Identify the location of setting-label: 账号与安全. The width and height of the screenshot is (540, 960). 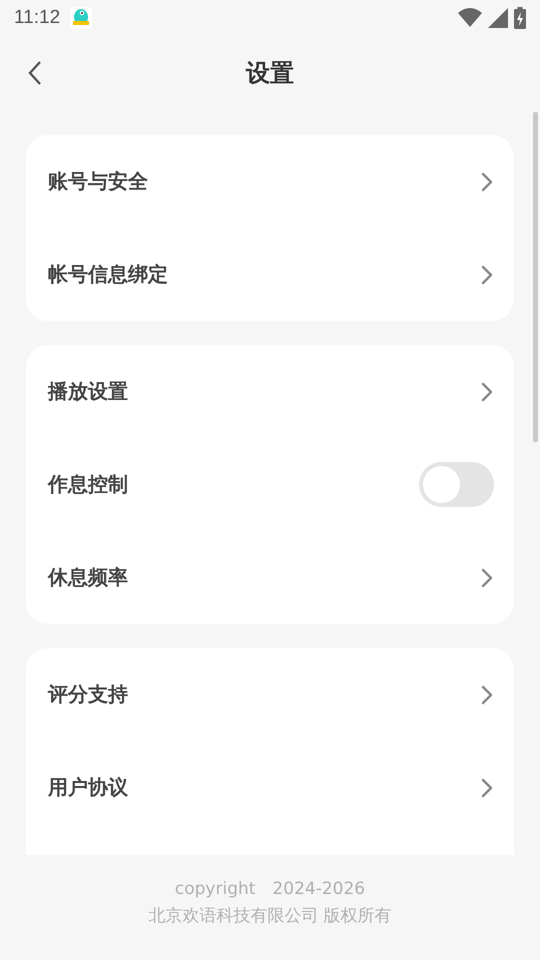
(98, 181).